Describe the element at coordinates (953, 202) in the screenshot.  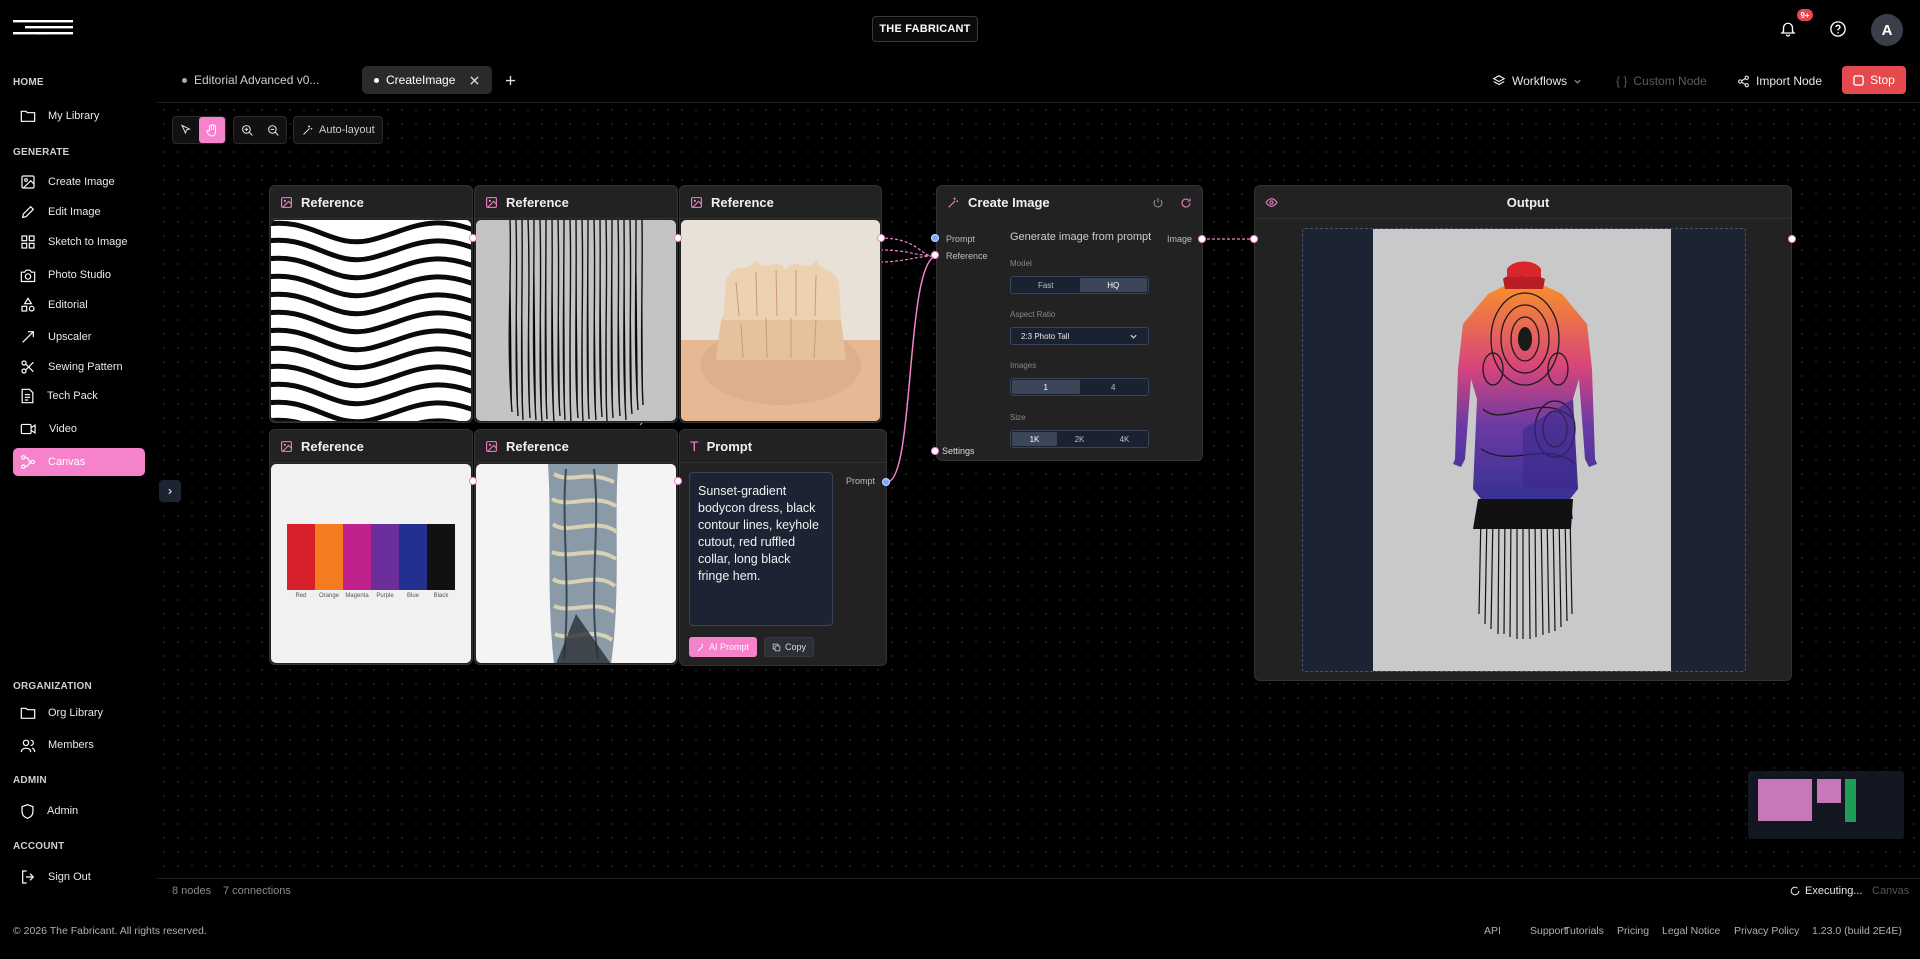
I see `wand-icon` at that location.